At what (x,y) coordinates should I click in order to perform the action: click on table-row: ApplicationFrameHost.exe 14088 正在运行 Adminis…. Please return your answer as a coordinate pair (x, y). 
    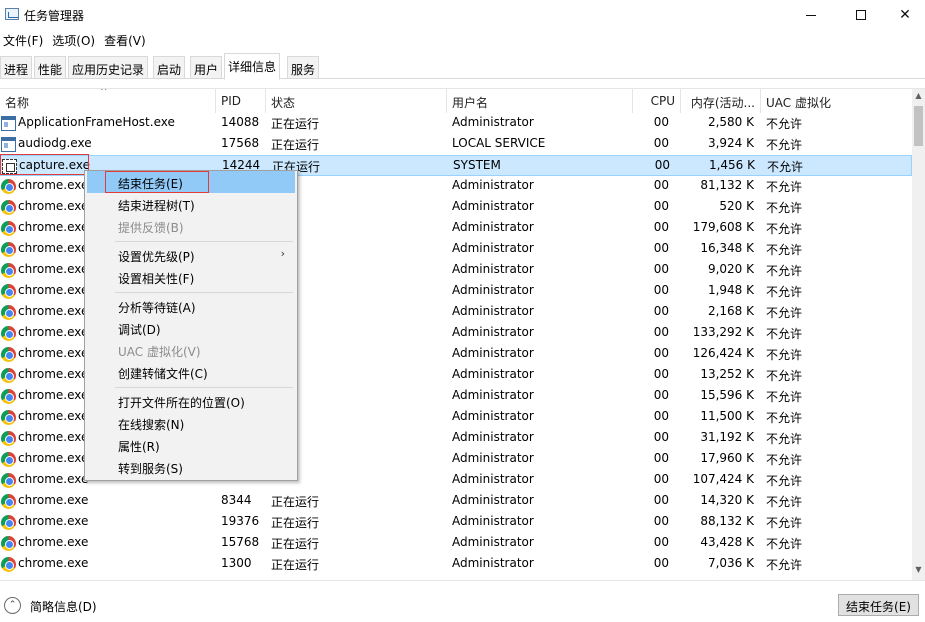
    Looking at the image, I should click on (456, 123).